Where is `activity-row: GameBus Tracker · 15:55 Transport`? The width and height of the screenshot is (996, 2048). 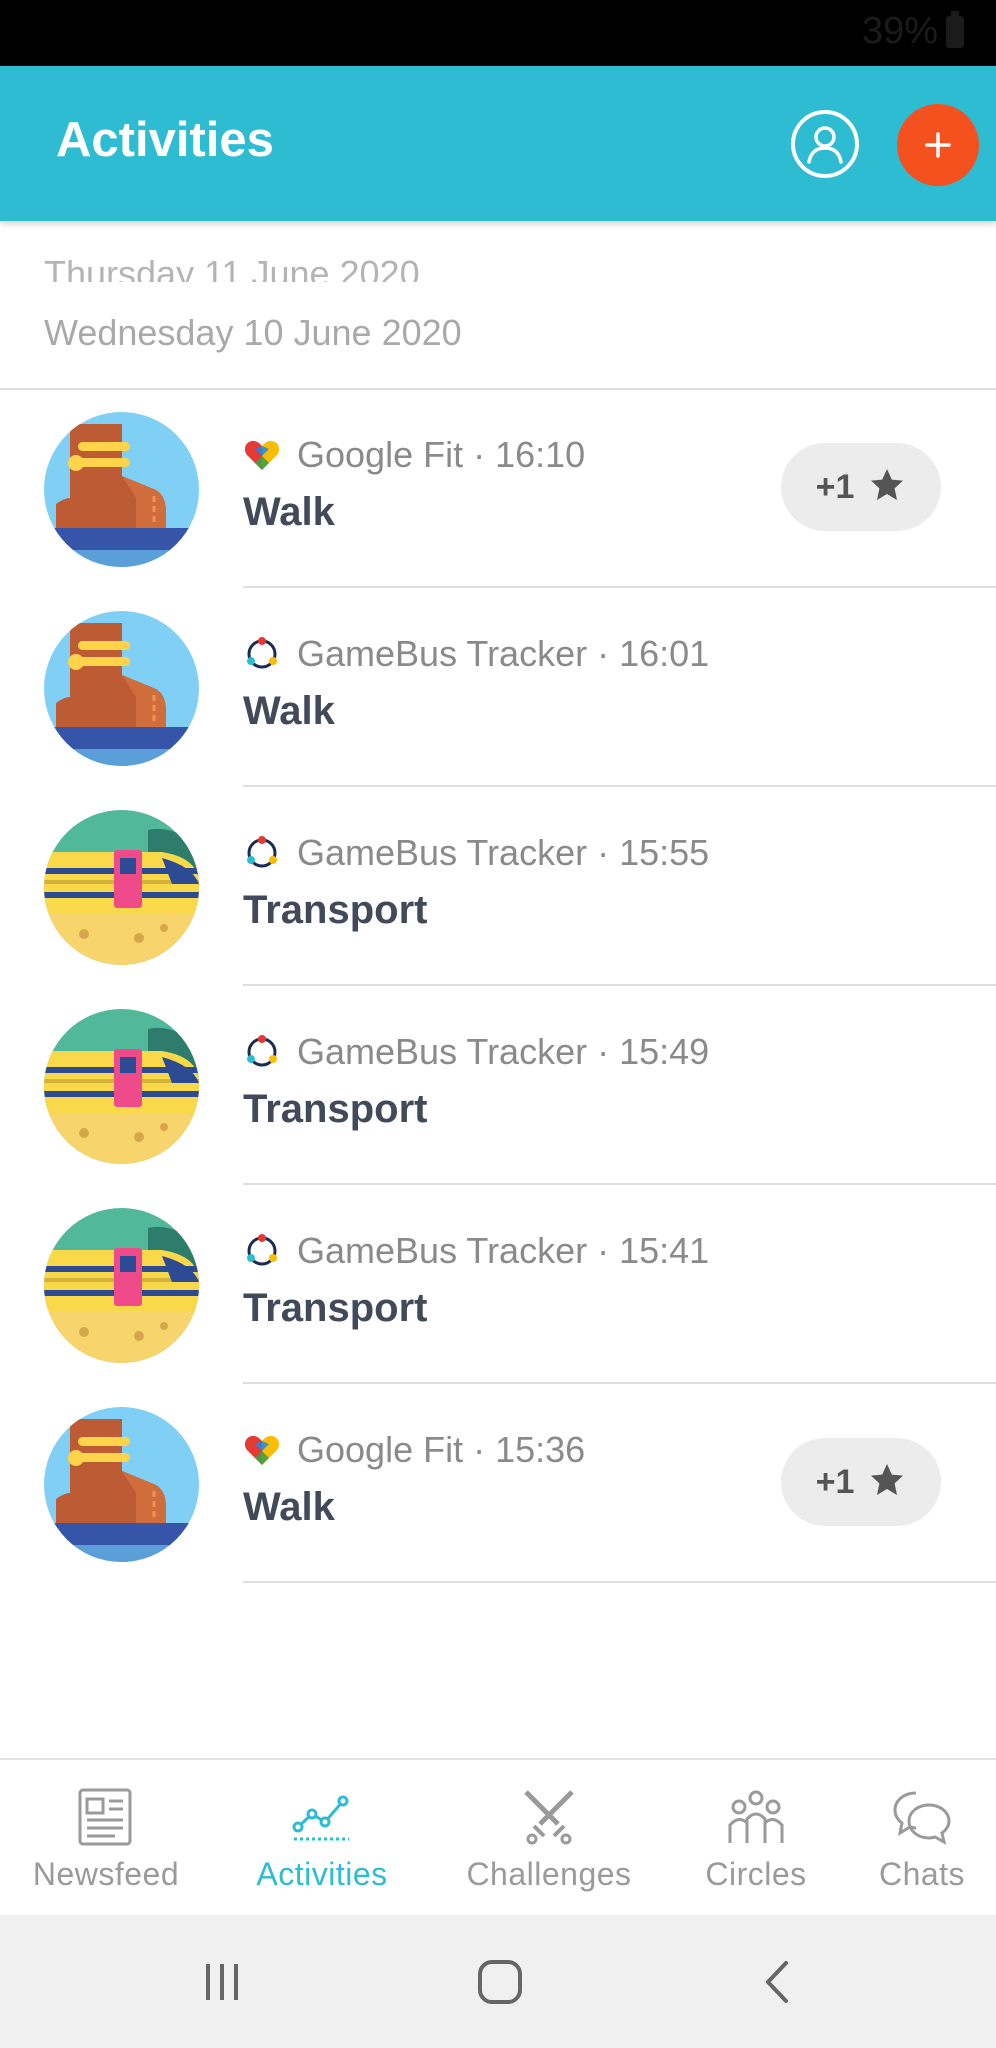 activity-row: GameBus Tracker · 15:55 Transport is located at coordinates (498, 886).